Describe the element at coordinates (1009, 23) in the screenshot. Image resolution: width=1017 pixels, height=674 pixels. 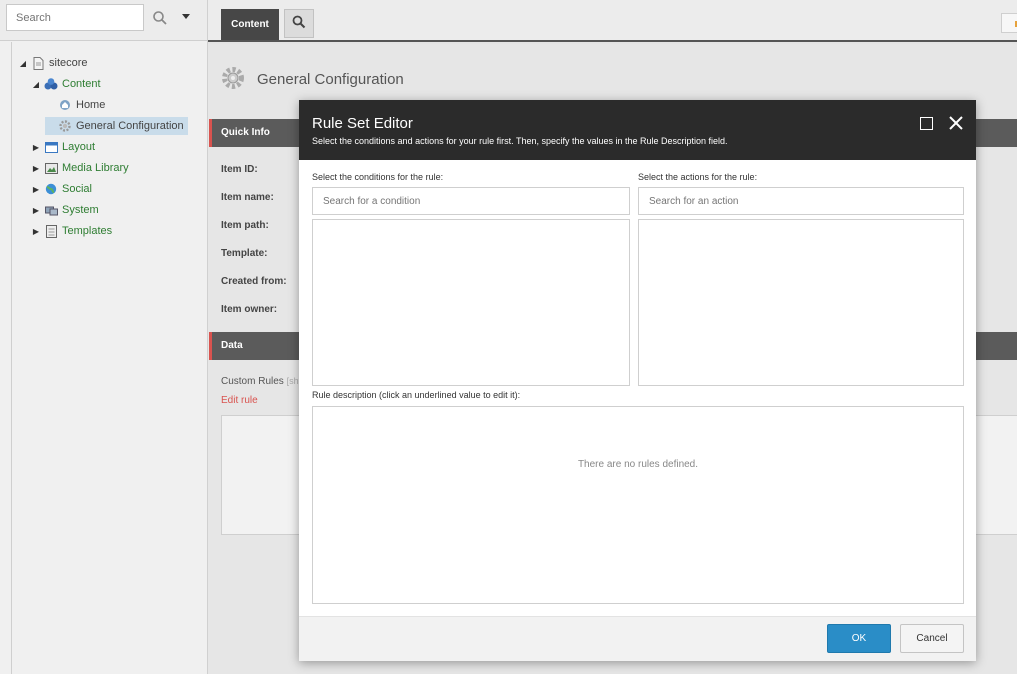
I see `toolbar-toggle-button` at that location.